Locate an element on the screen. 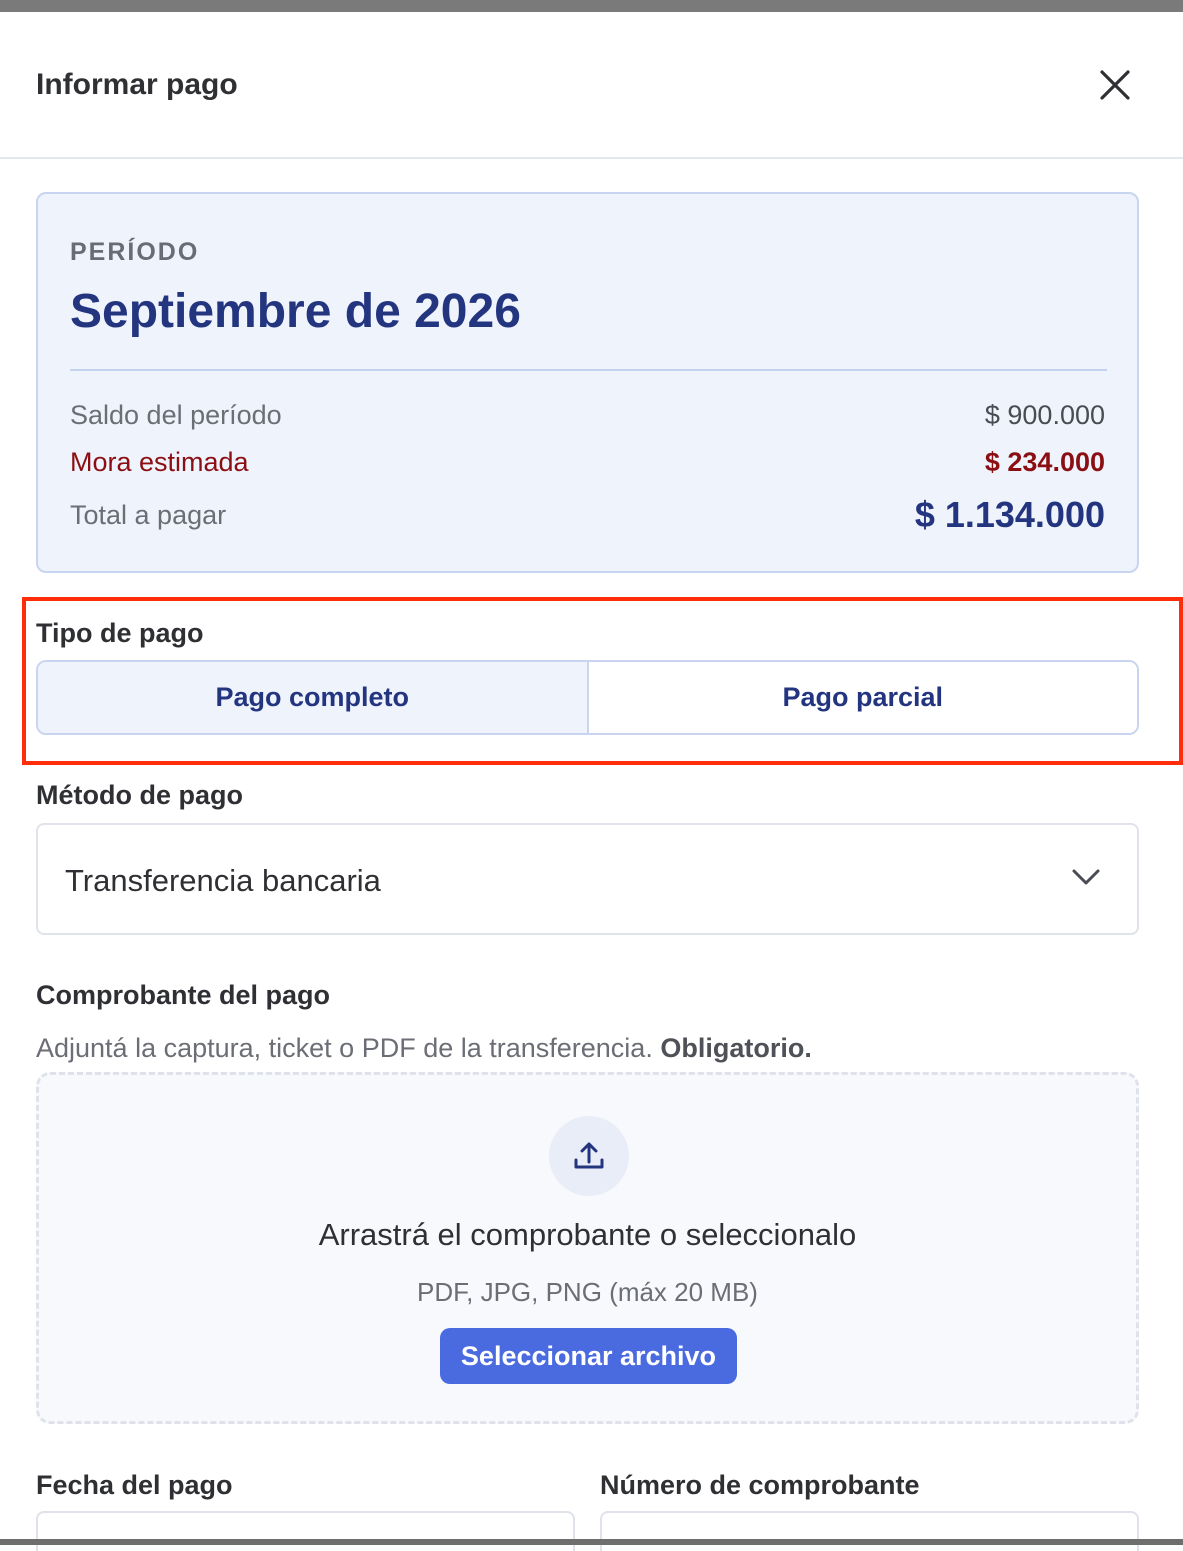  close-button is located at coordinates (1115, 85).